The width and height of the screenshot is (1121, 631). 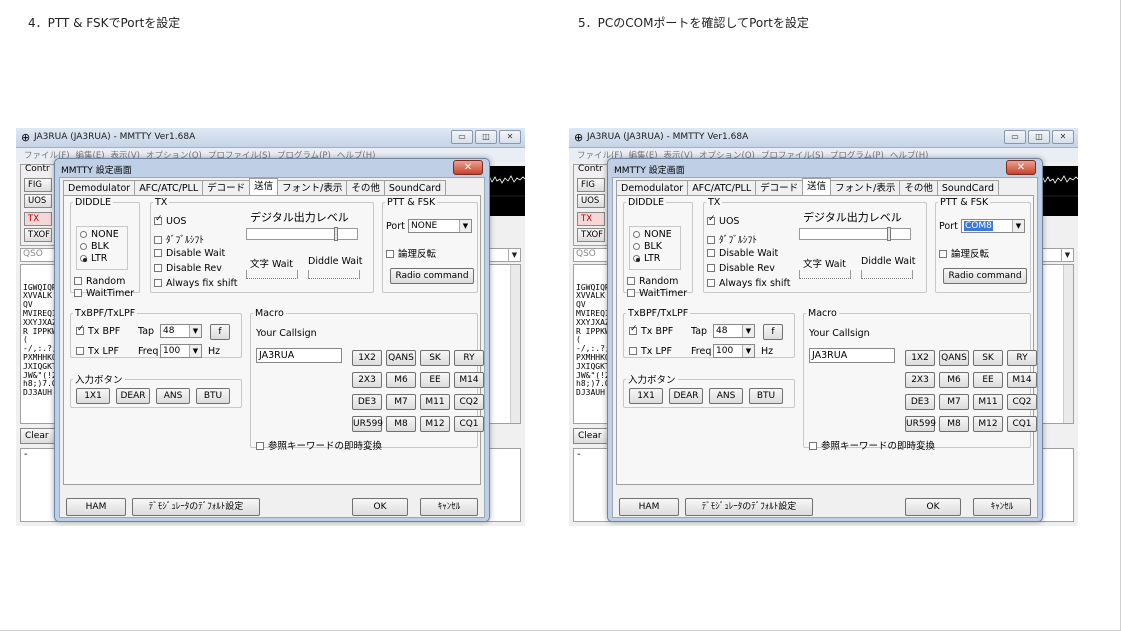 What do you see at coordinates (169, 187) in the screenshot?
I see `tab-afc: AFC/ATC/PLL` at bounding box center [169, 187].